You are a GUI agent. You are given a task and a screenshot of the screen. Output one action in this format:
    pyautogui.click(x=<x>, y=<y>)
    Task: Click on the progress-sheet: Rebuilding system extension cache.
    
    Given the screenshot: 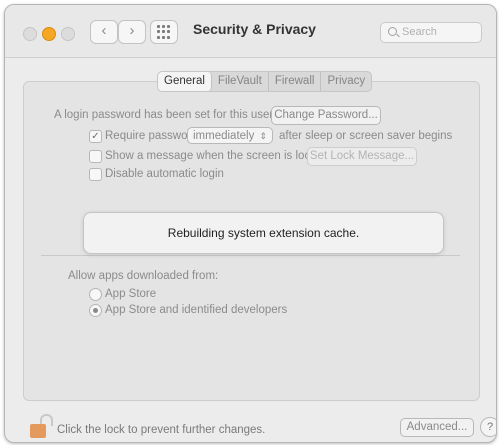 What is the action you would take?
    pyautogui.click(x=263, y=233)
    